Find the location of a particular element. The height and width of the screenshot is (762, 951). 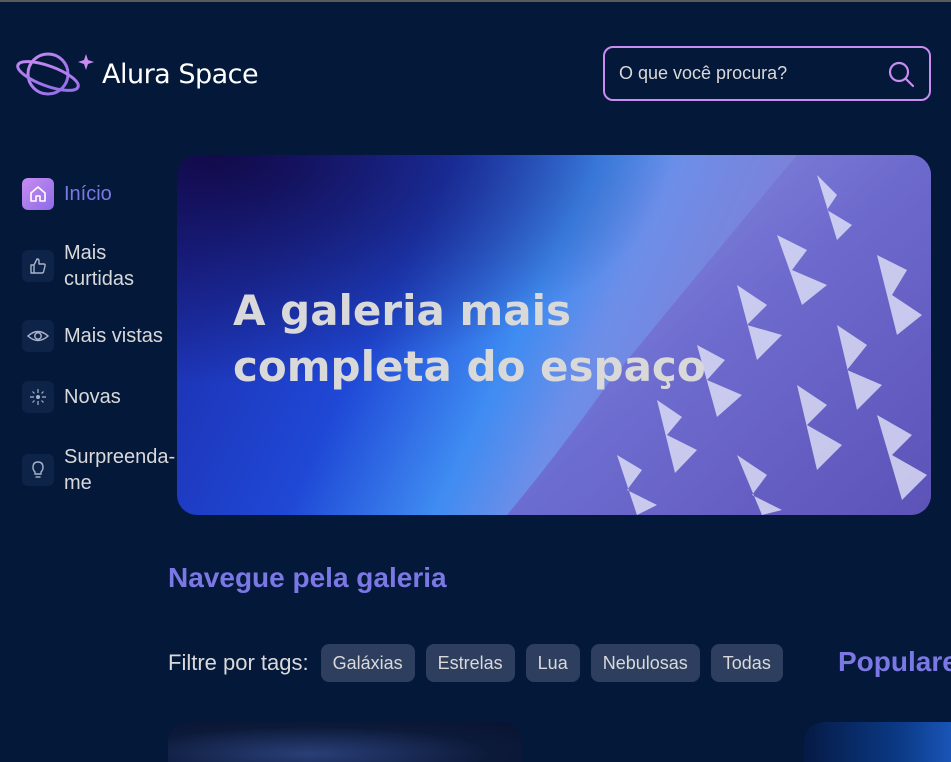

tag-lua: Lua is located at coordinates (552, 663).